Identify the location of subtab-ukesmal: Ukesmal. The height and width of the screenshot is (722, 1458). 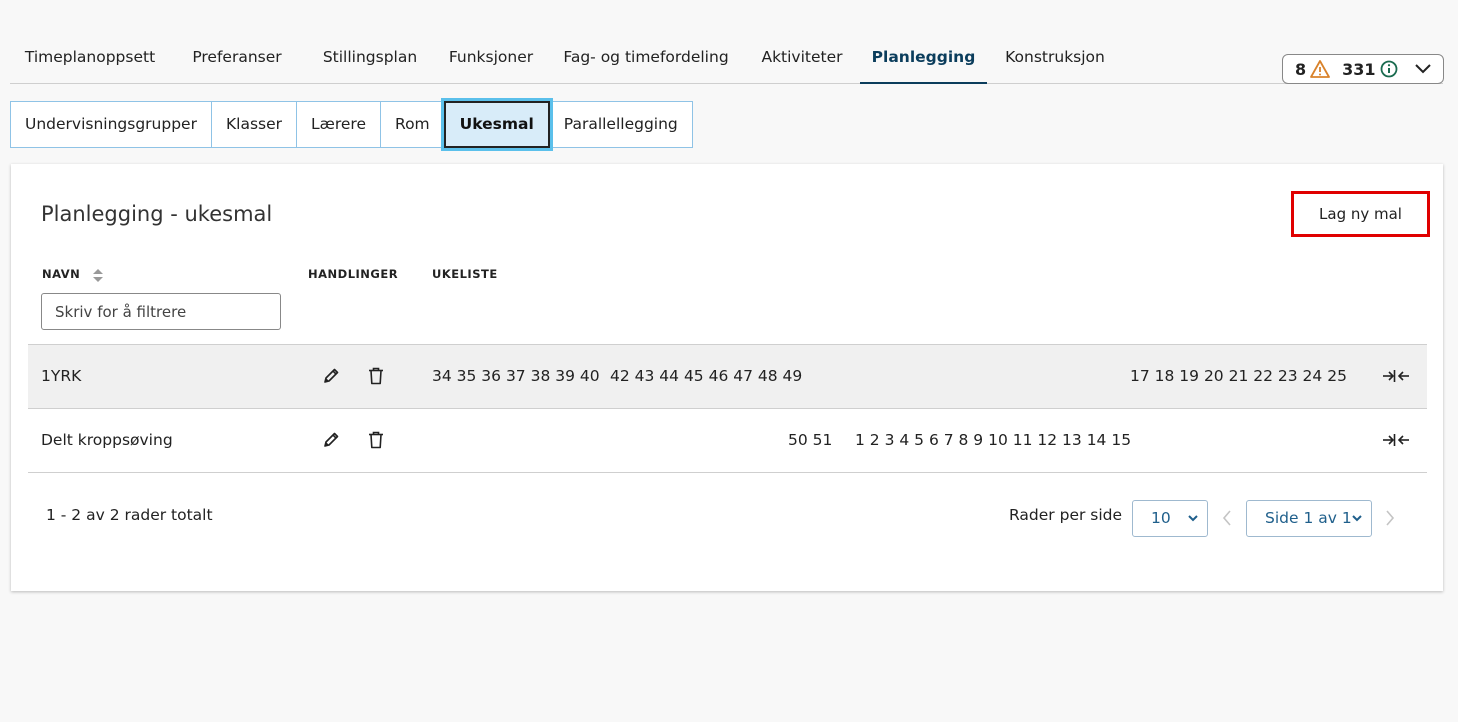
(496, 124).